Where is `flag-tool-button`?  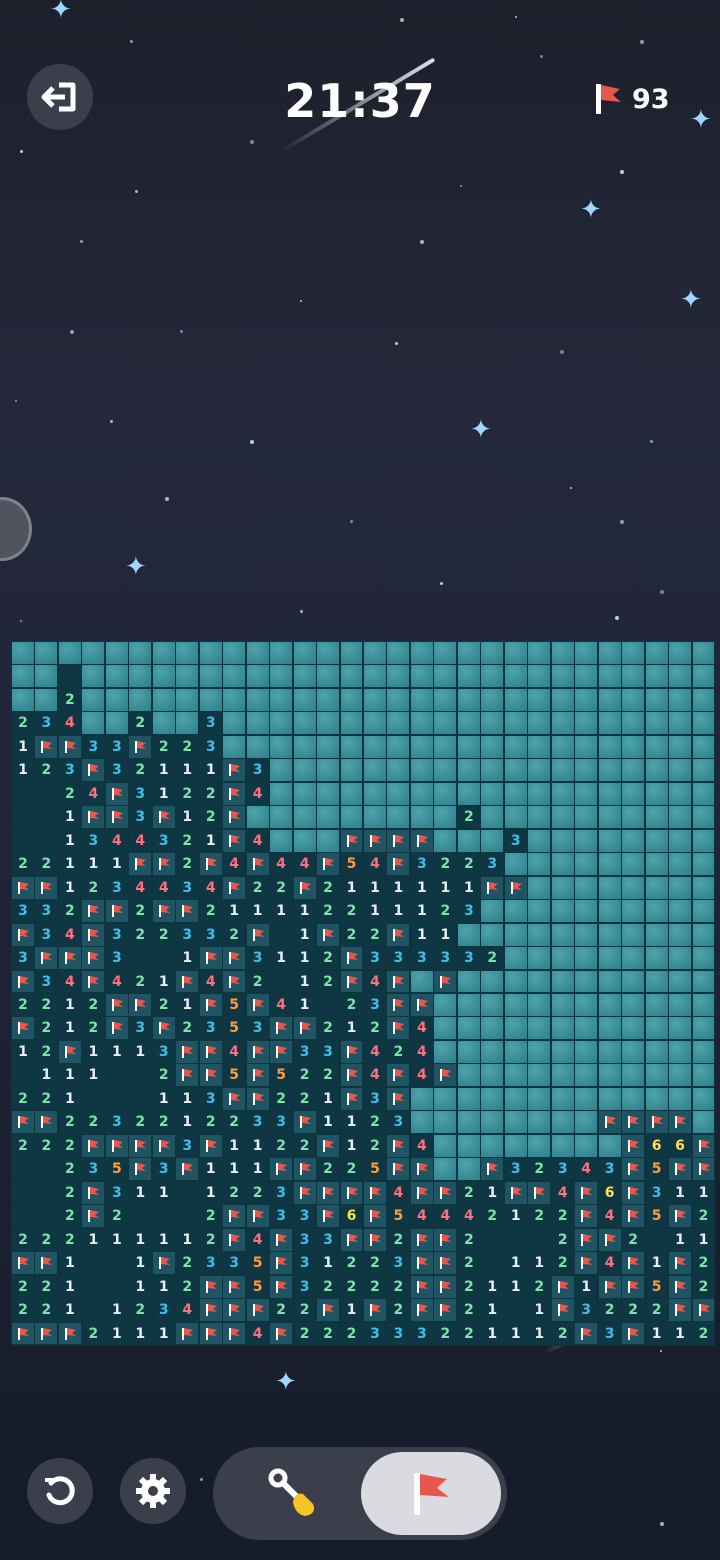
flag-tool-button is located at coordinates (431, 1493).